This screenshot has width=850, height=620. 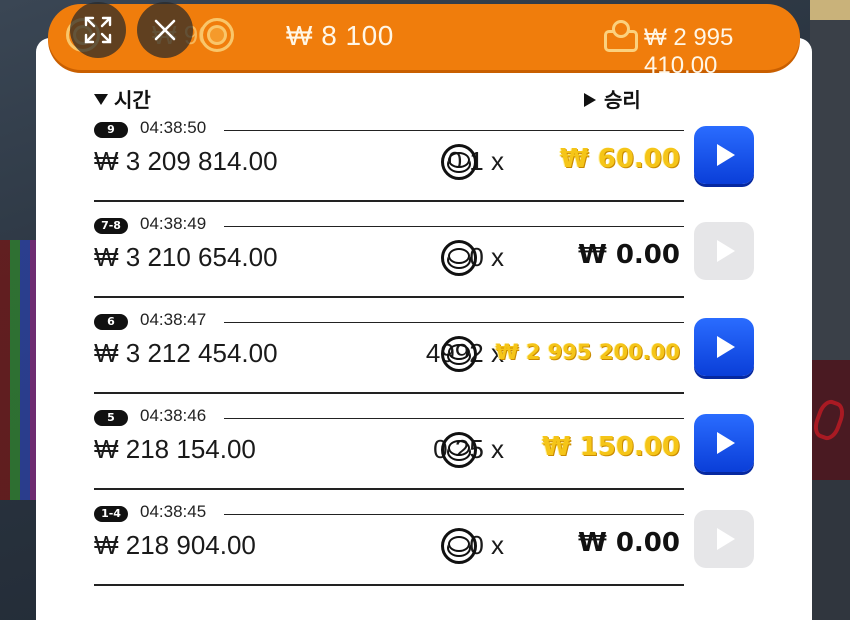 I want to click on round-badge: 7-8, so click(x=111, y=226).